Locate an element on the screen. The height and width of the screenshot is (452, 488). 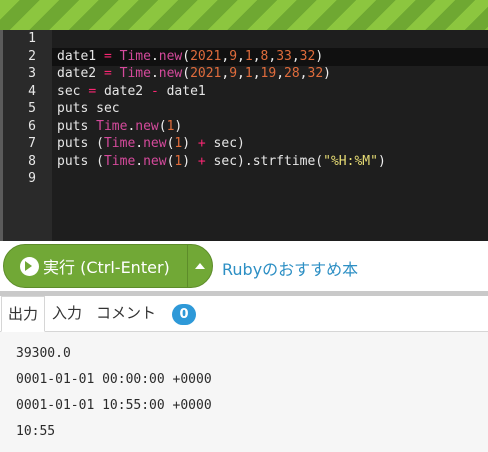
code-line: 5 puts sec is located at coordinates (244, 109).